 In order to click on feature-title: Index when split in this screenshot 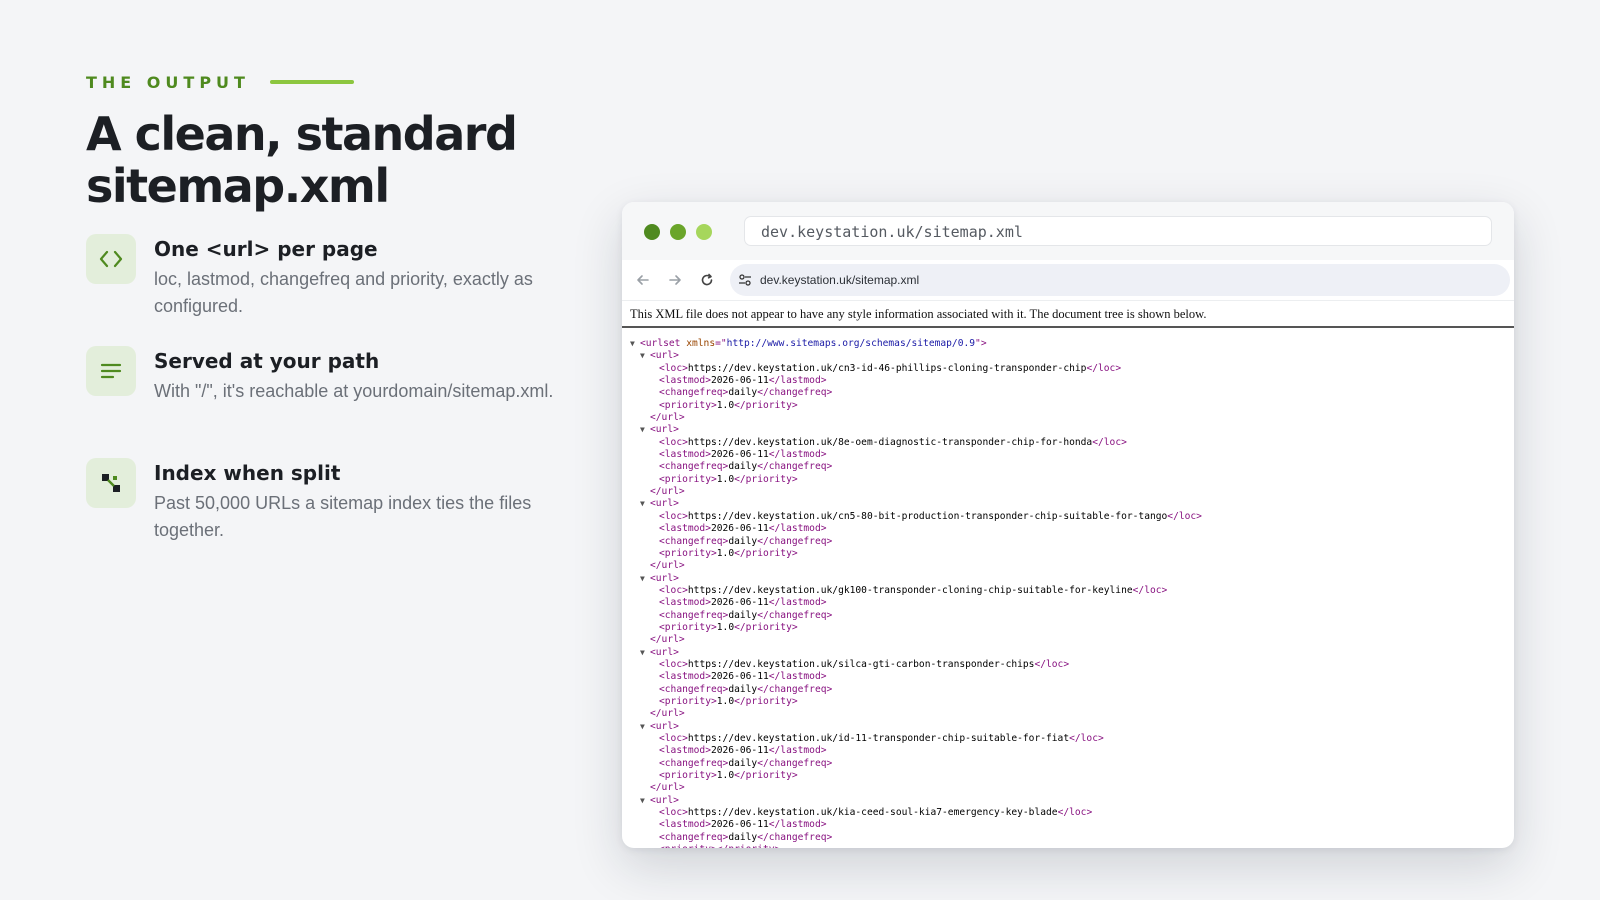, I will do `click(247, 473)`.